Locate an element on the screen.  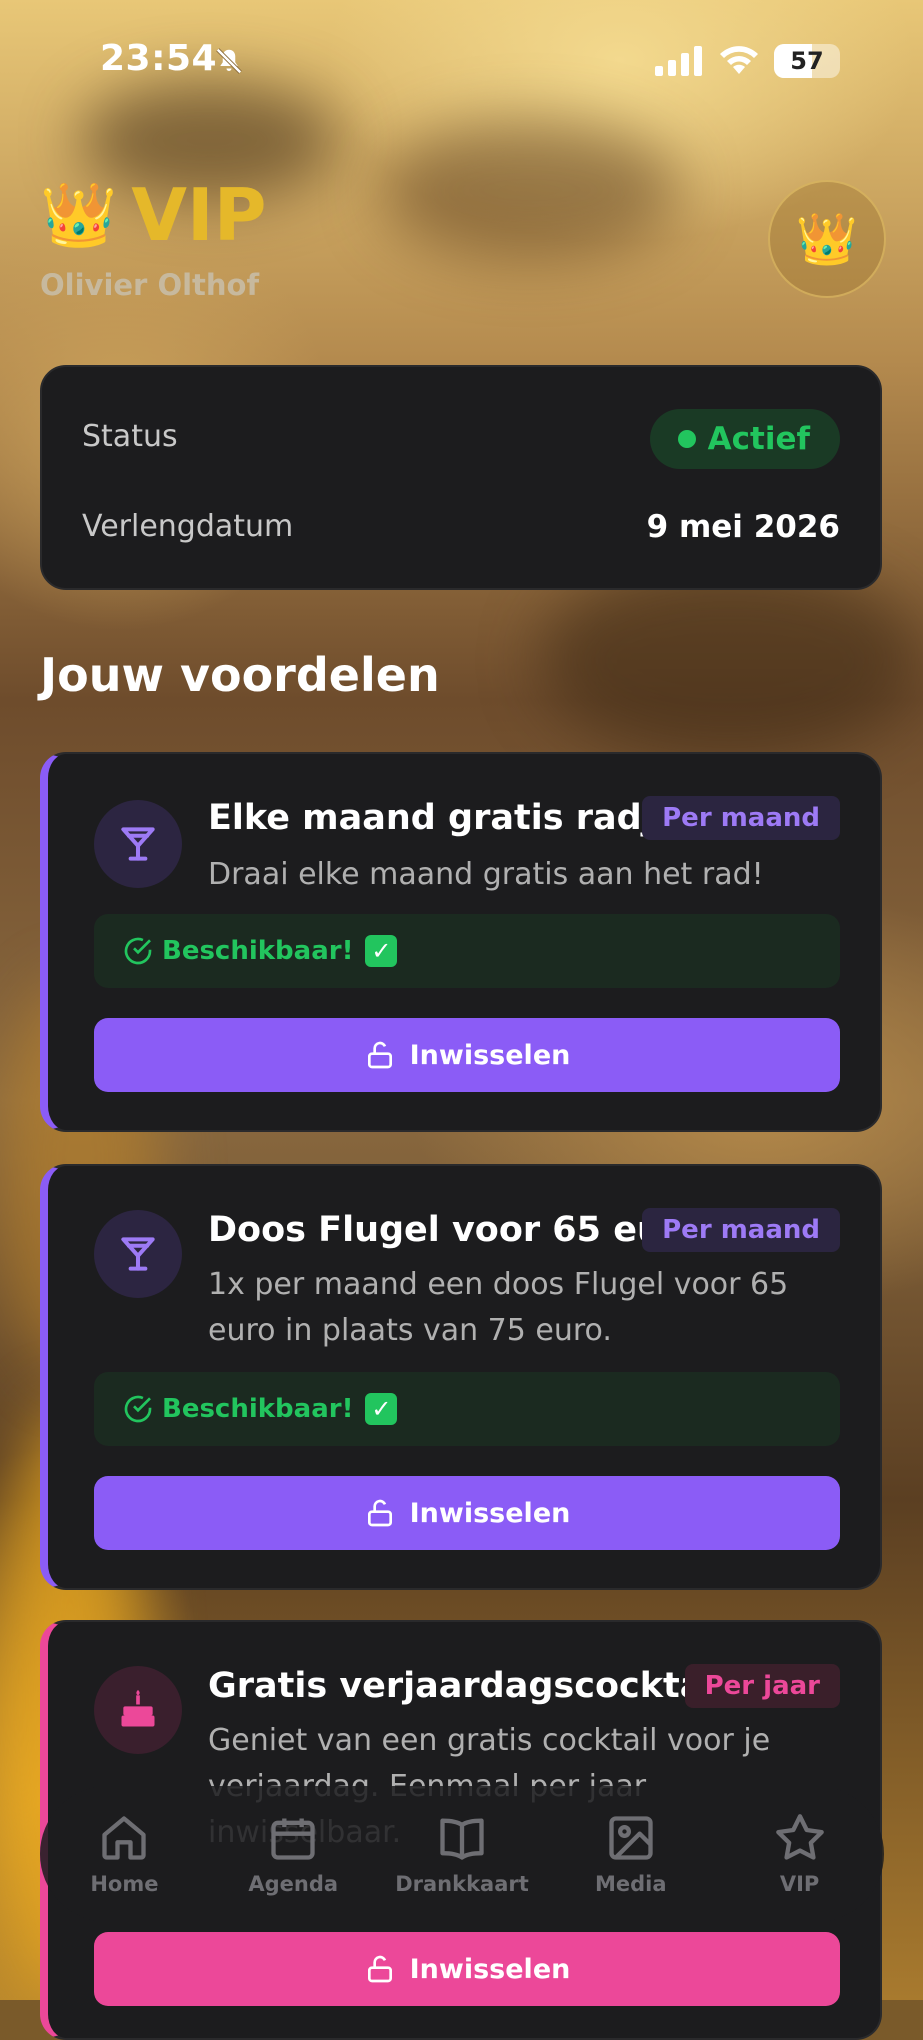
nav-item-home: Home is located at coordinates (124, 1854).